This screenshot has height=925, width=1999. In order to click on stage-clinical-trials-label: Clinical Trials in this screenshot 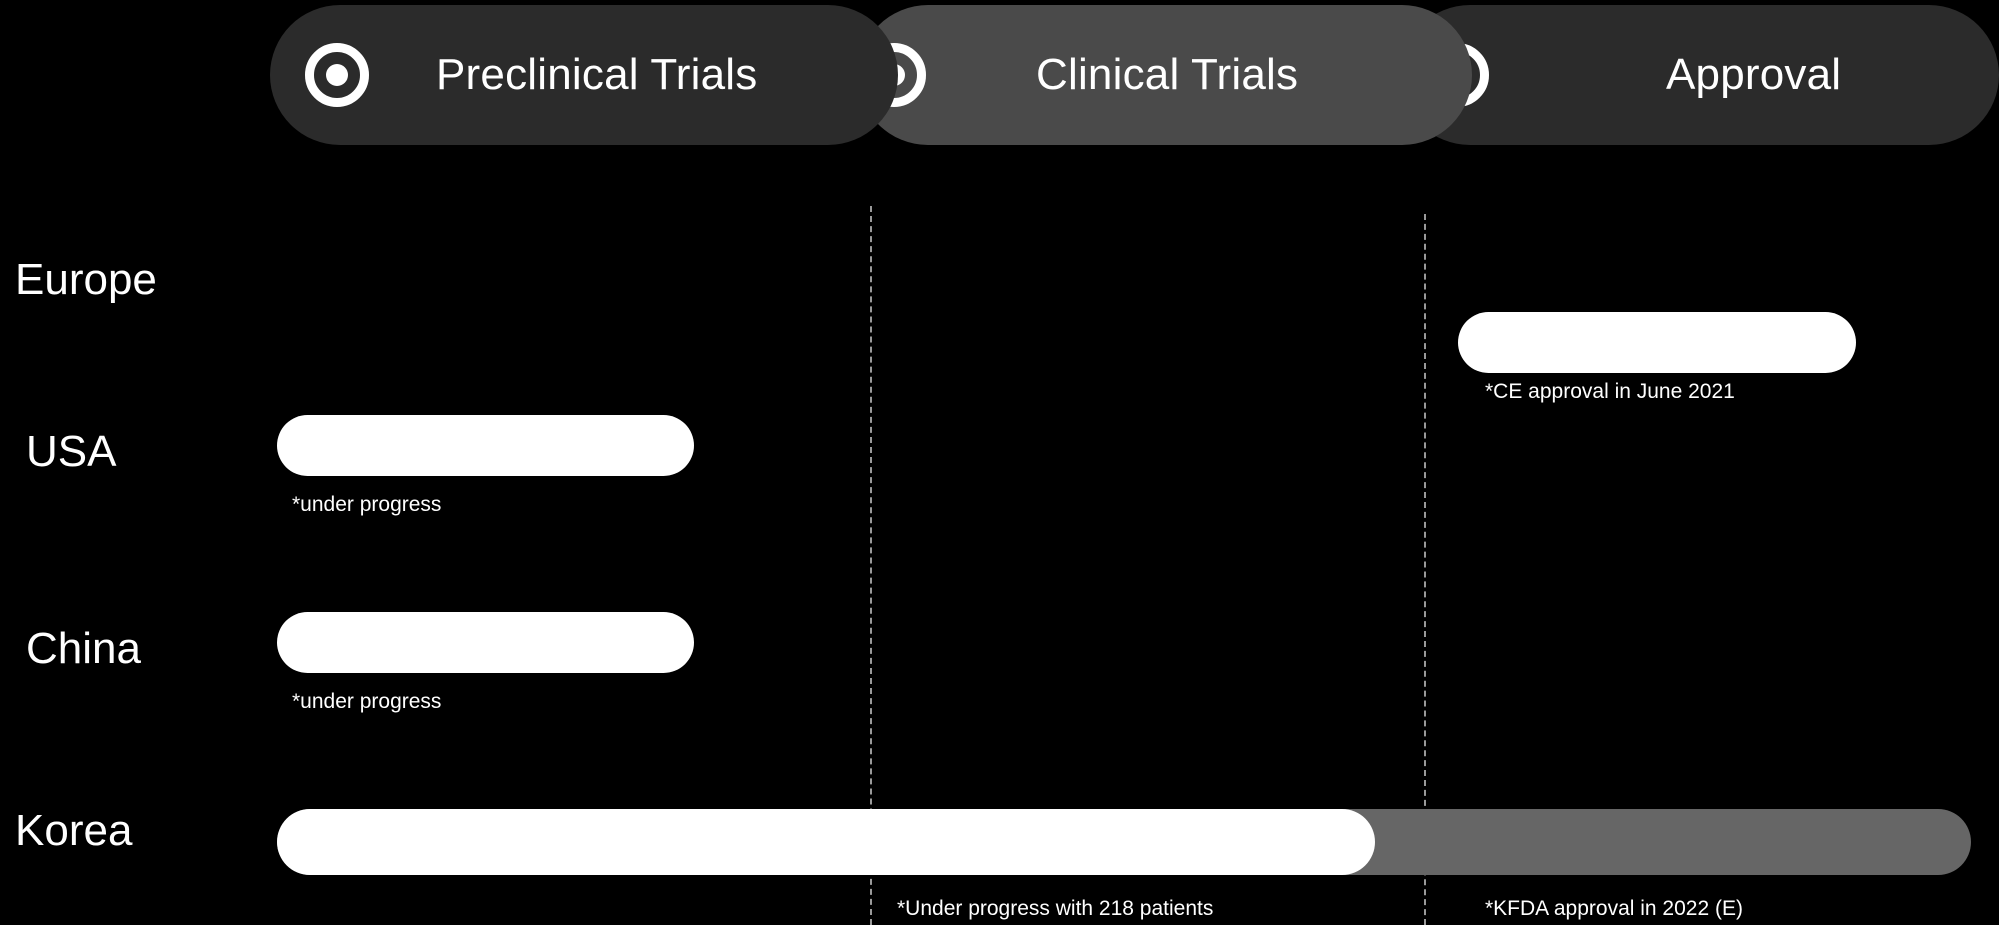, I will do `click(1167, 74)`.